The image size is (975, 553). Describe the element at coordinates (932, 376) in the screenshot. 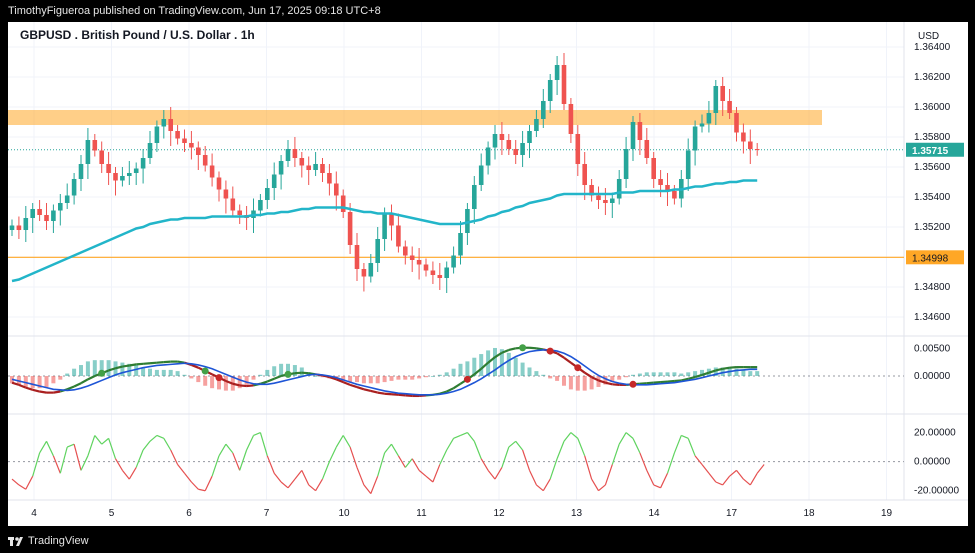

I see `macd-tick-label: 0.00000` at that location.